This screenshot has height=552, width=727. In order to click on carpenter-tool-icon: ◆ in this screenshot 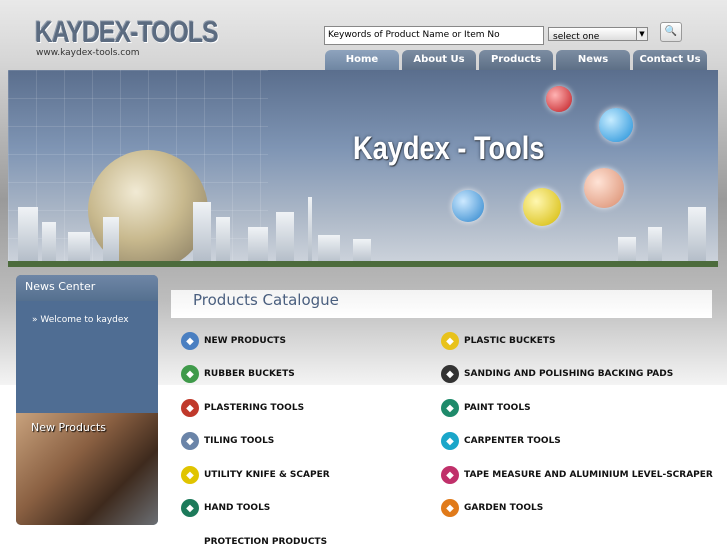, I will do `click(450, 441)`.